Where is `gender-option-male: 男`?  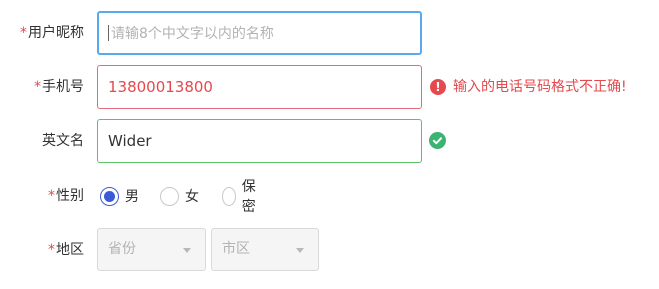 gender-option-male: 男 is located at coordinates (119, 196).